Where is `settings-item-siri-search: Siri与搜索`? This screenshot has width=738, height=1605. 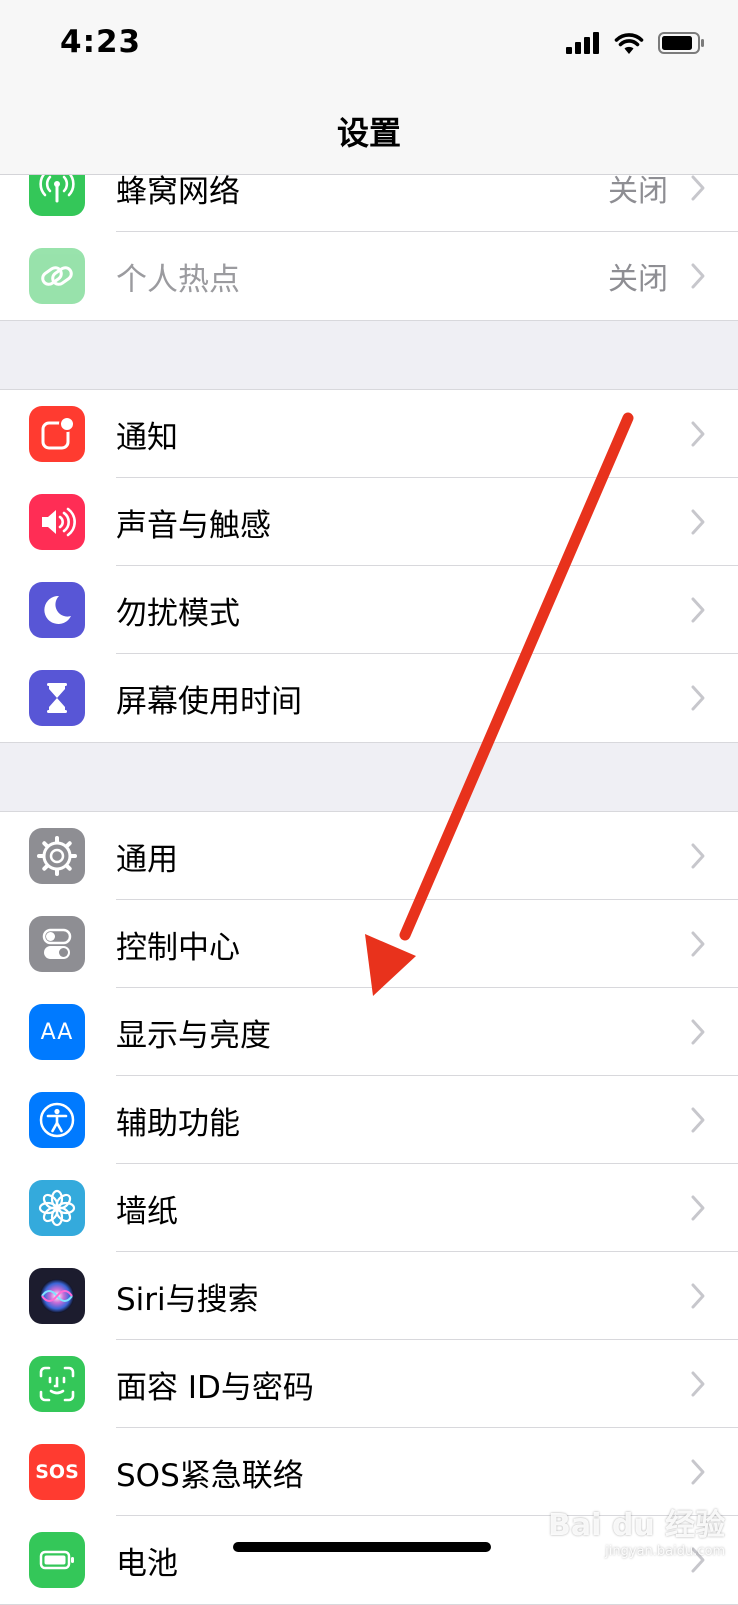 settings-item-siri-search: Siri与搜索 is located at coordinates (369, 1296).